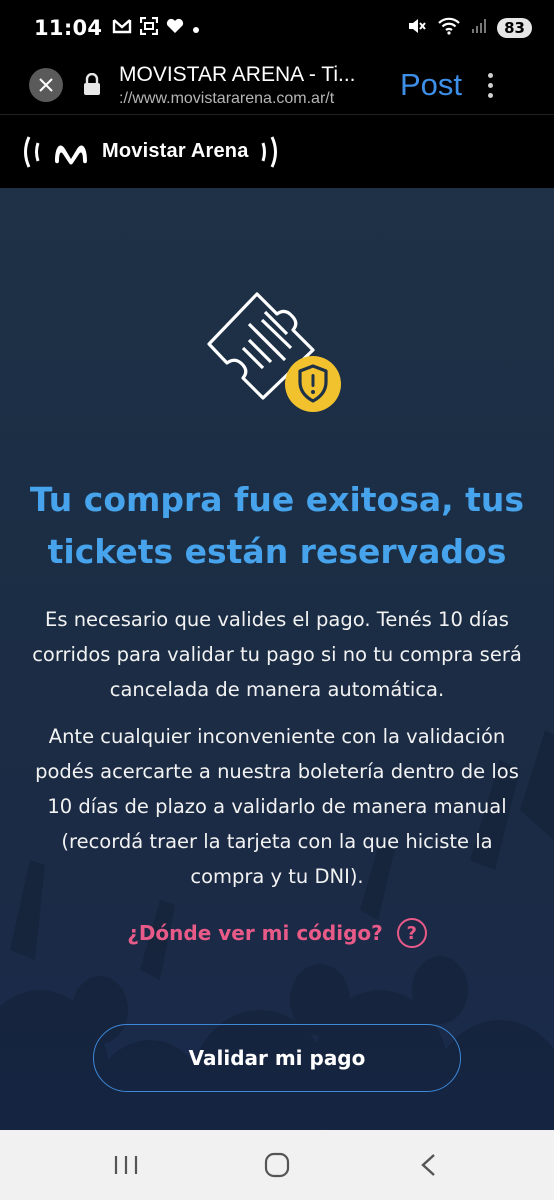 The height and width of the screenshot is (1200, 554). I want to click on close-tab-button, so click(46, 85).